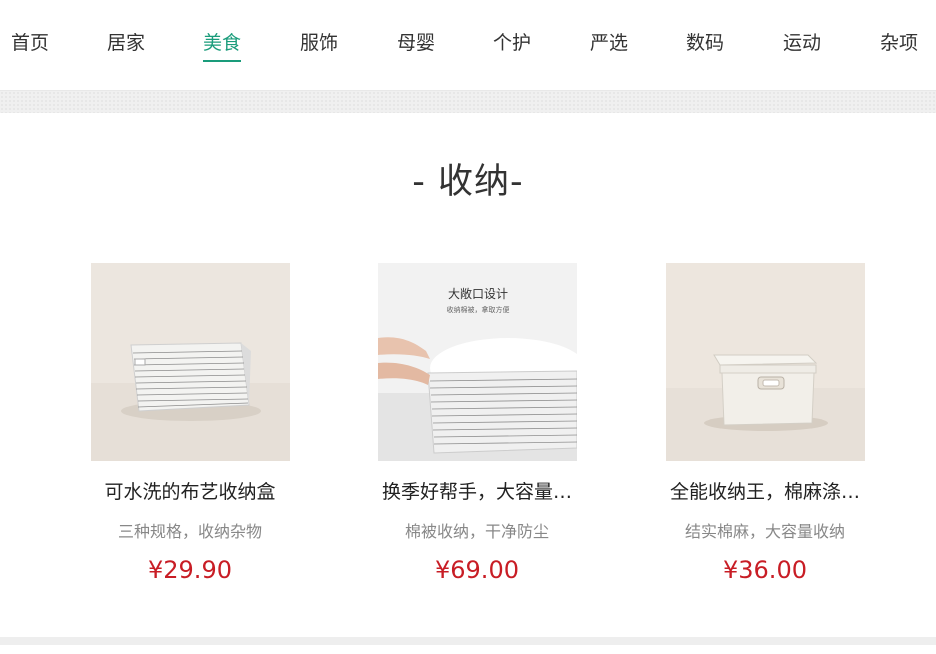  Describe the element at coordinates (765, 570) in the screenshot. I see `product-price: ¥36.00` at that location.